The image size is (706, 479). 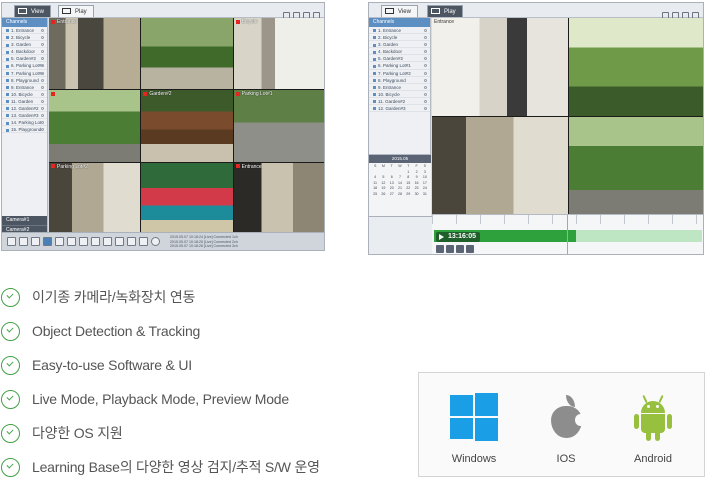 I want to click on channel-item: 15. Playground, so click(x=24, y=130).